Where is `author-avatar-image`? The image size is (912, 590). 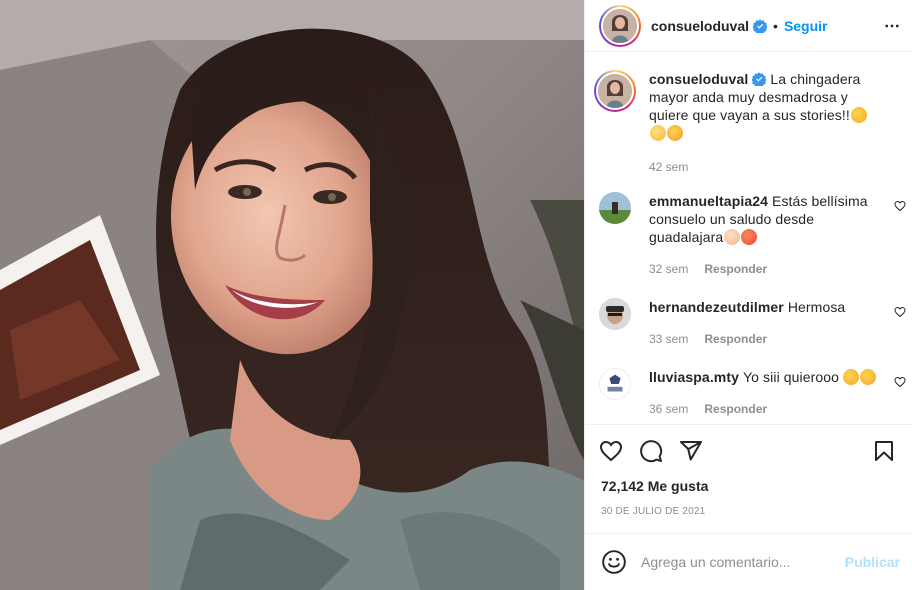 author-avatar-image is located at coordinates (620, 25).